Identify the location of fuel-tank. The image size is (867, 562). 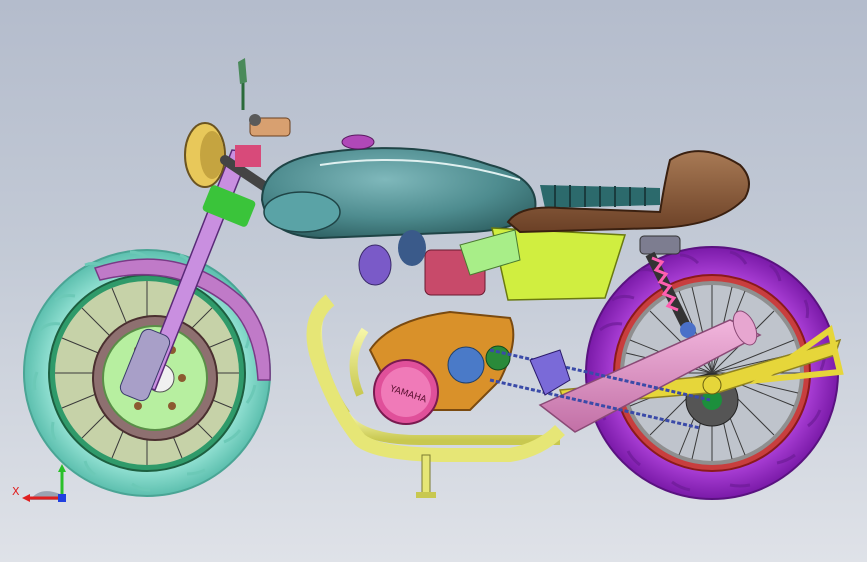
(398, 187).